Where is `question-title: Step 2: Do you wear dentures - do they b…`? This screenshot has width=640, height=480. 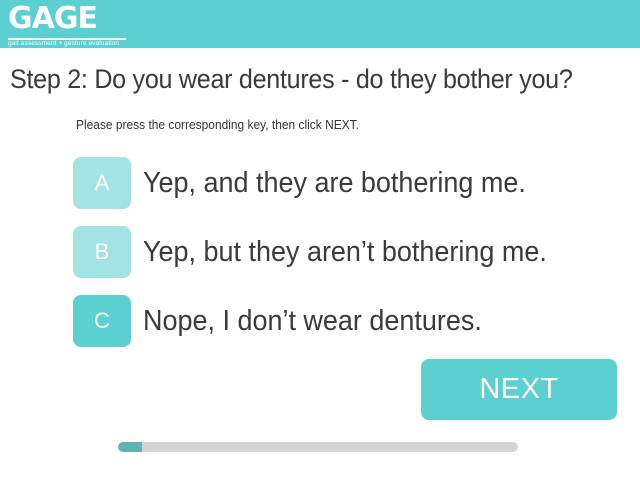
question-title: Step 2: Do you wear dentures - do they b… is located at coordinates (291, 79).